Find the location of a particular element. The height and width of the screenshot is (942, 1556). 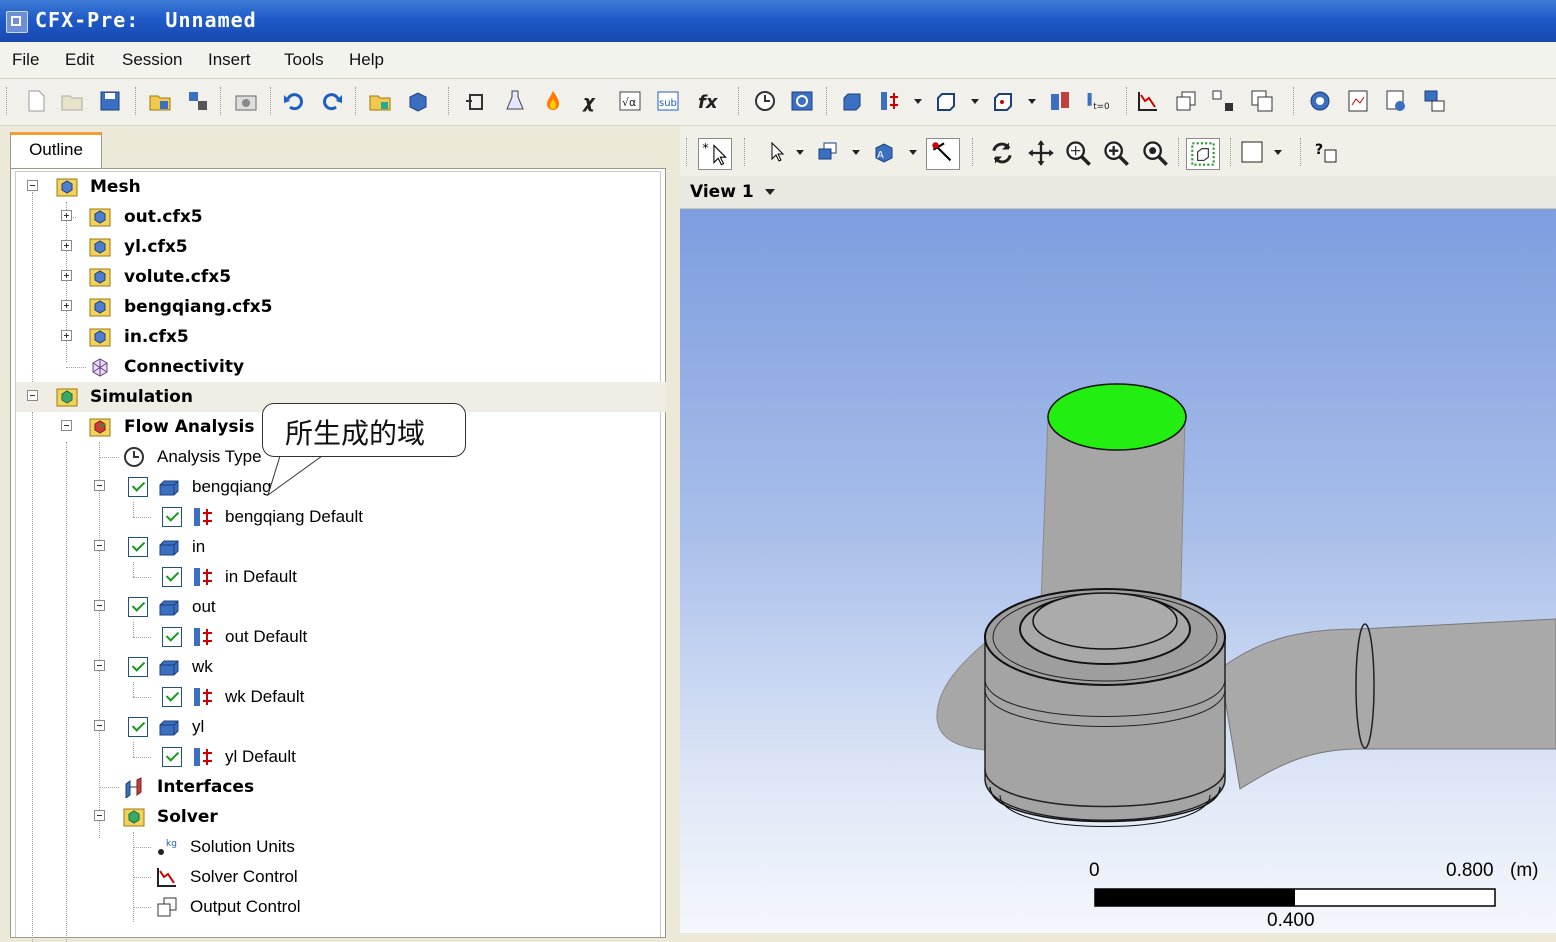

solver-control-icon is located at coordinates (1148, 101).